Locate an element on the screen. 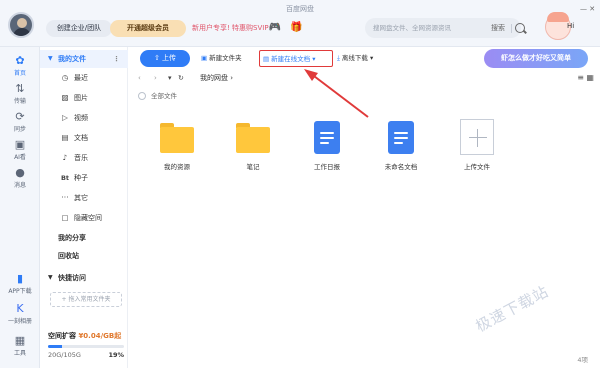  storage-panel: 空间扩容 ¥0.04/GB起 20G/105G 19% is located at coordinates (86, 345).